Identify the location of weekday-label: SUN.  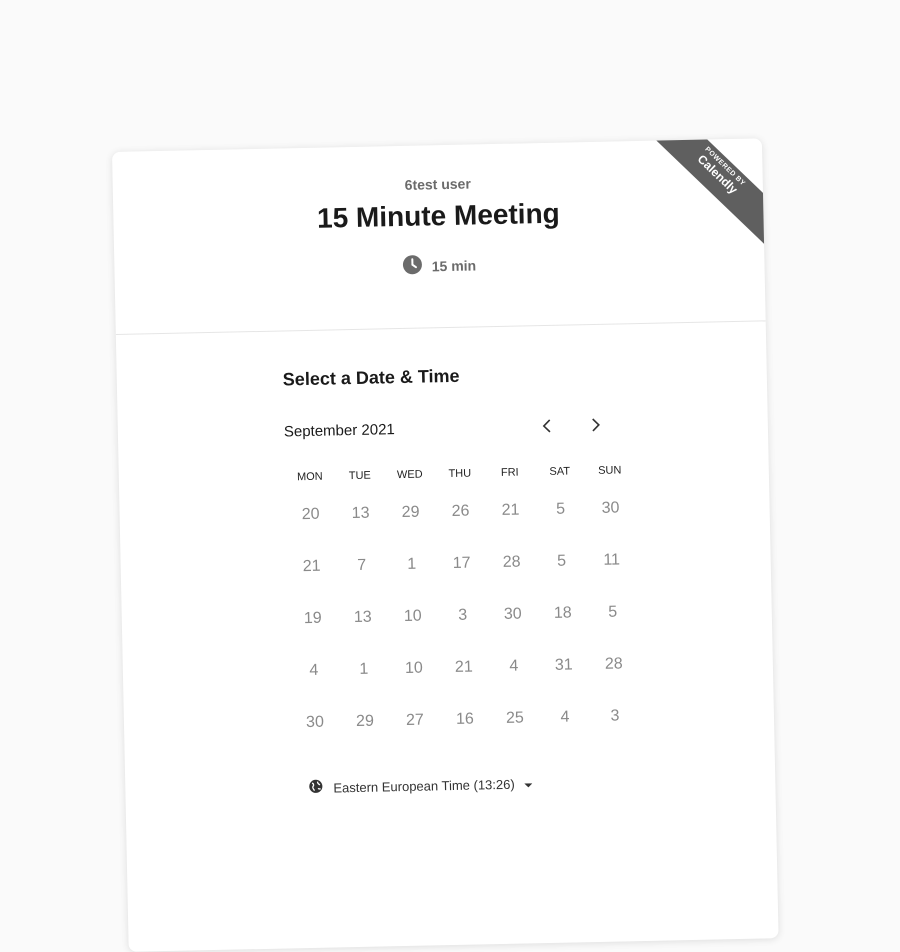
(610, 470).